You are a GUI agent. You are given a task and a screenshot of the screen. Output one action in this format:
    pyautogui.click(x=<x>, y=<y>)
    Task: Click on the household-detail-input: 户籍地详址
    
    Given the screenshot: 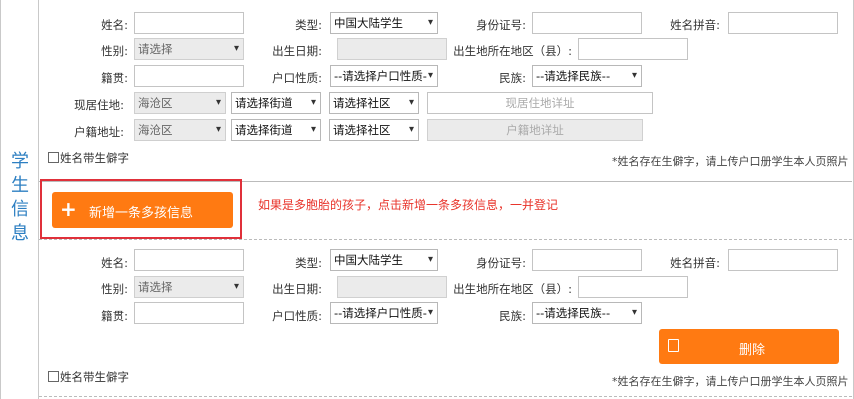 What is the action you would take?
    pyautogui.click(x=535, y=130)
    